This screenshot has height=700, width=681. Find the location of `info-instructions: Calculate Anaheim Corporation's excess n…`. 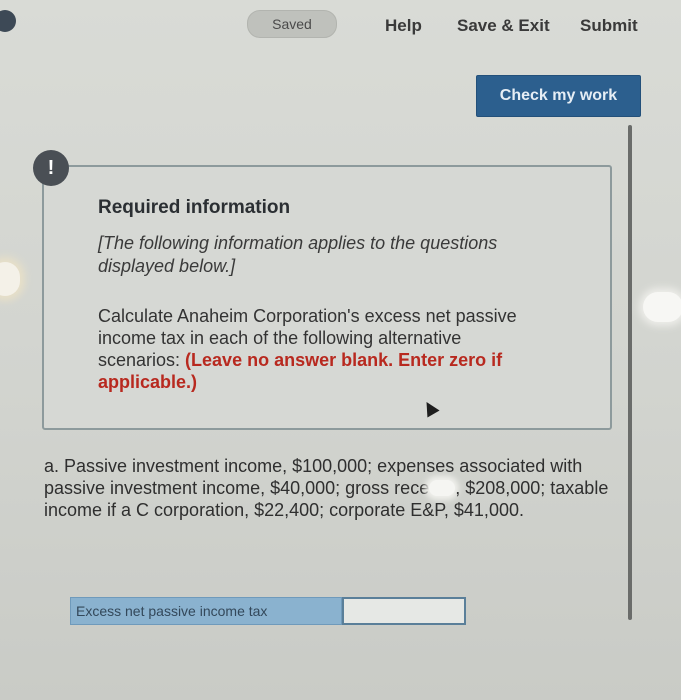

info-instructions: Calculate Anaheim Corporation's excess n… is located at coordinates (318, 349).